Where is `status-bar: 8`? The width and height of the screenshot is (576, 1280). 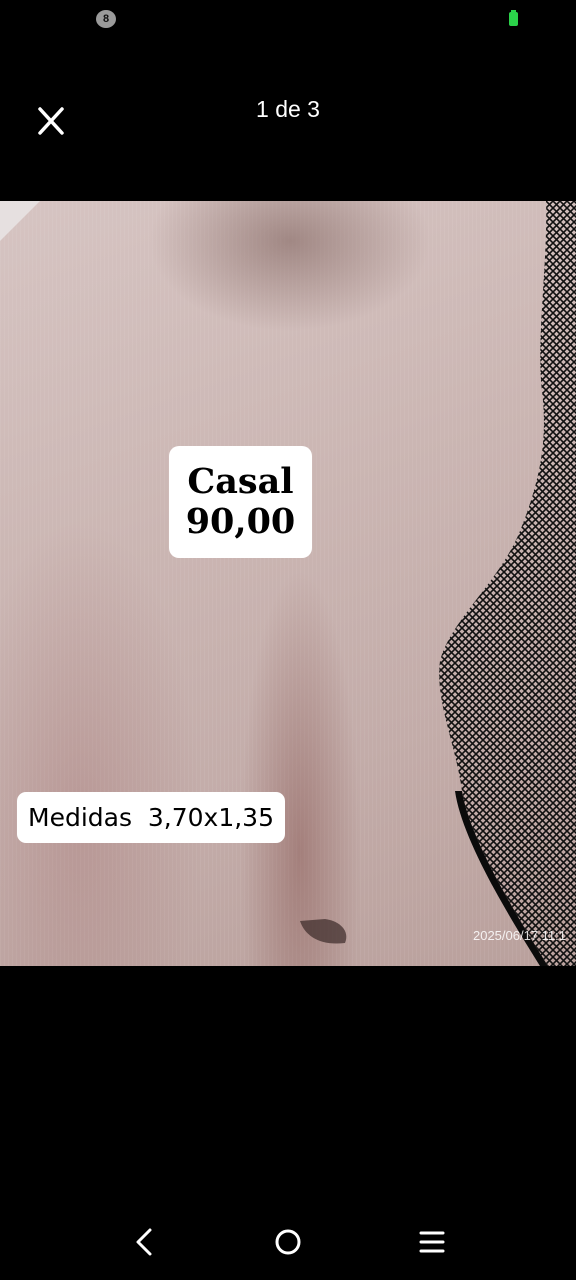 status-bar: 8 is located at coordinates (288, 20).